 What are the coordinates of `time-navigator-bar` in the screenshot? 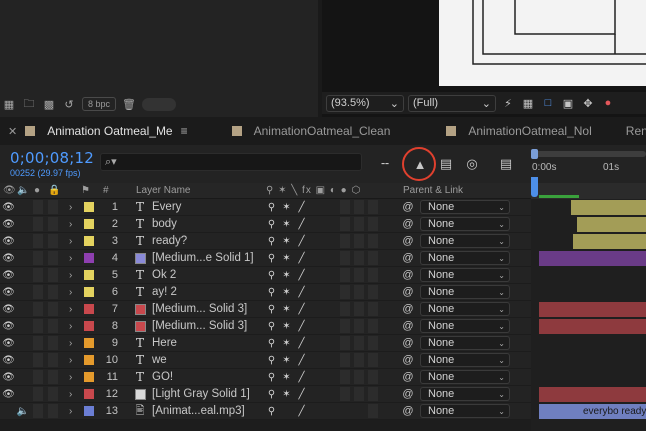 It's located at (589, 154).